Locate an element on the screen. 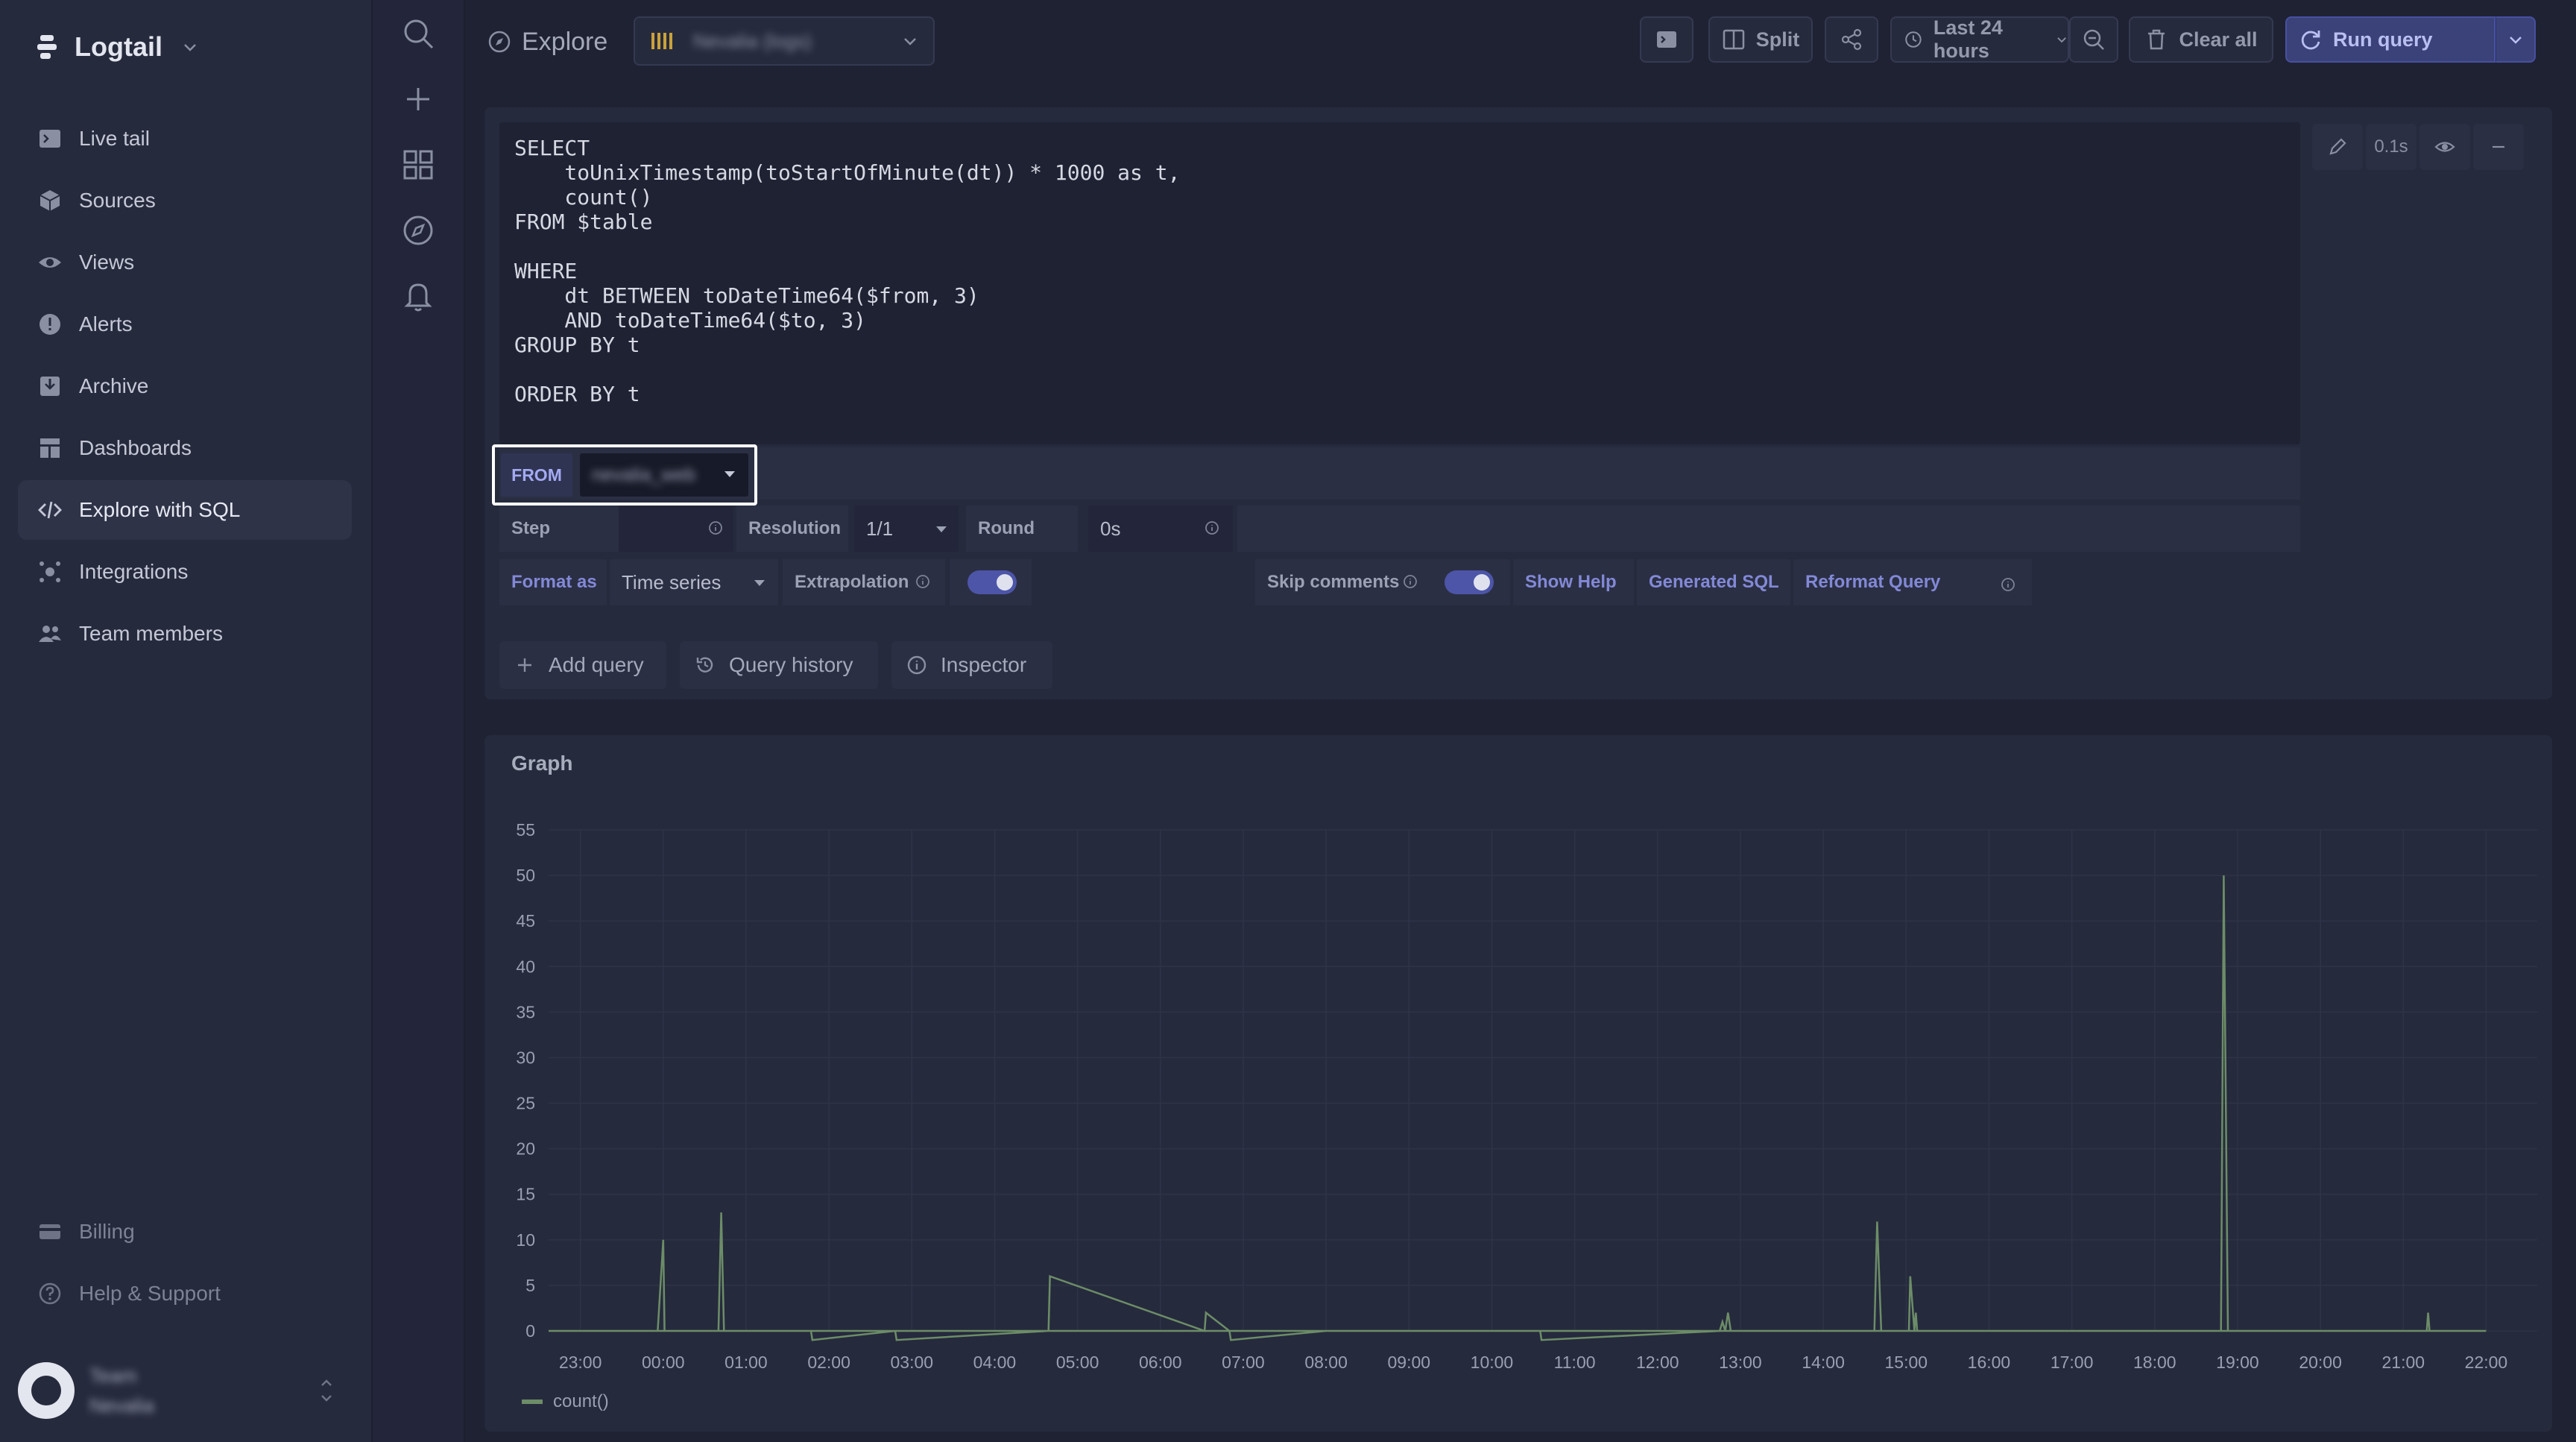 The image size is (2576, 1442). x-tick-label: 19:00 is located at coordinates (2237, 1362).